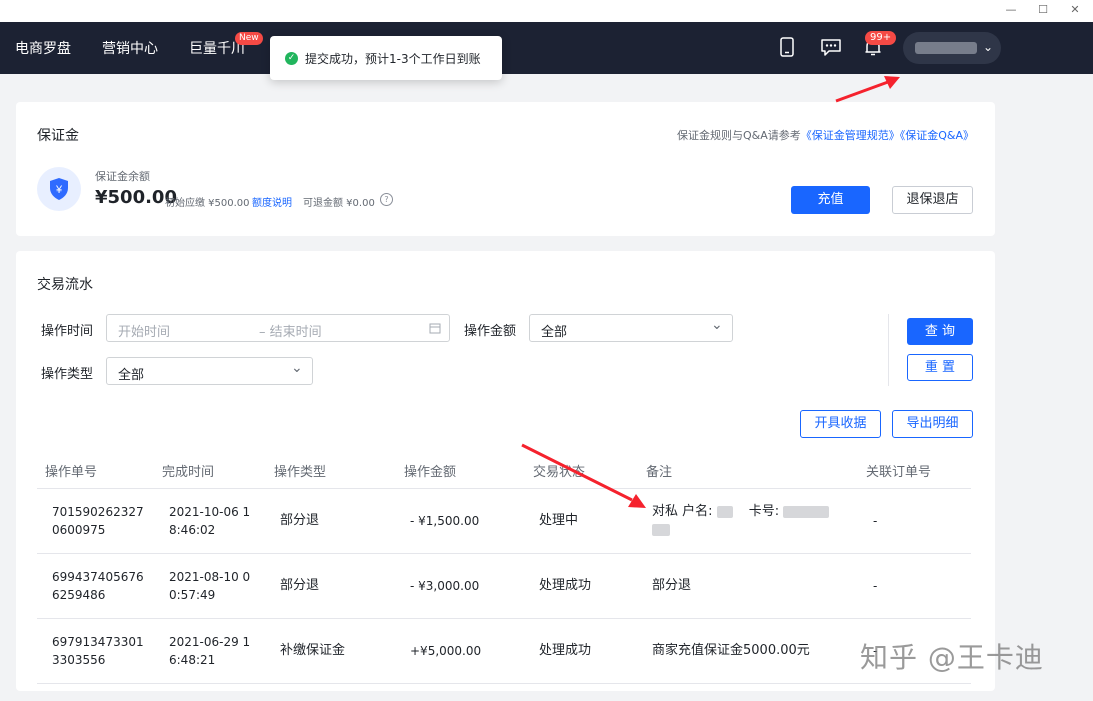 The height and width of the screenshot is (701, 1093). I want to click on issue-receipt-button: 开具收据, so click(840, 424).